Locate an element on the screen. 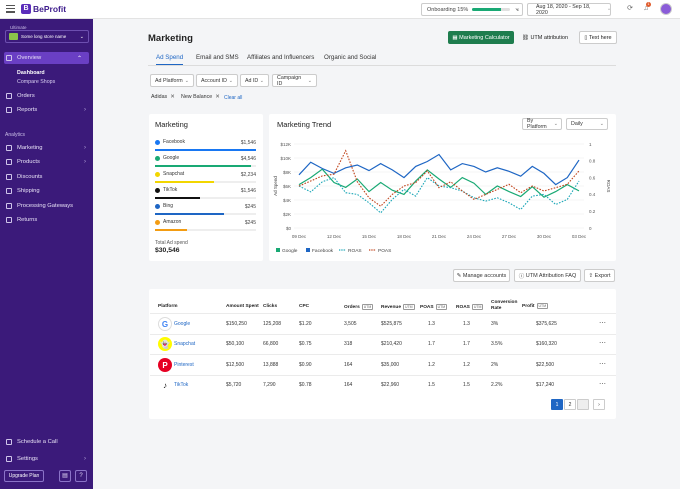 This screenshot has width=680, height=489. legend-swatch is located at coordinates (278, 250).